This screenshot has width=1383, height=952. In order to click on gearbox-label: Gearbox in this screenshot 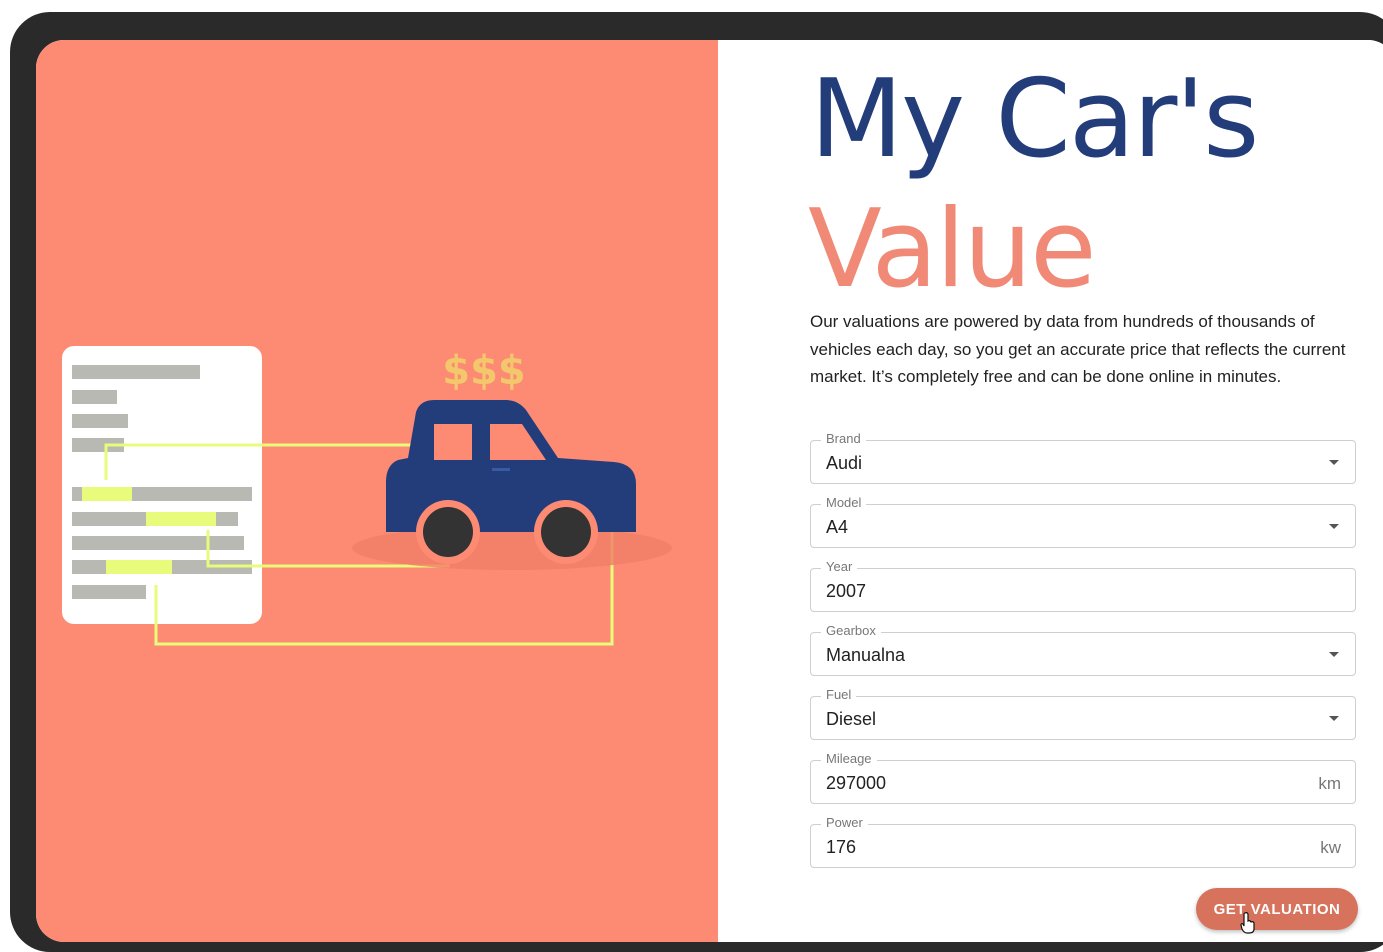, I will do `click(851, 631)`.